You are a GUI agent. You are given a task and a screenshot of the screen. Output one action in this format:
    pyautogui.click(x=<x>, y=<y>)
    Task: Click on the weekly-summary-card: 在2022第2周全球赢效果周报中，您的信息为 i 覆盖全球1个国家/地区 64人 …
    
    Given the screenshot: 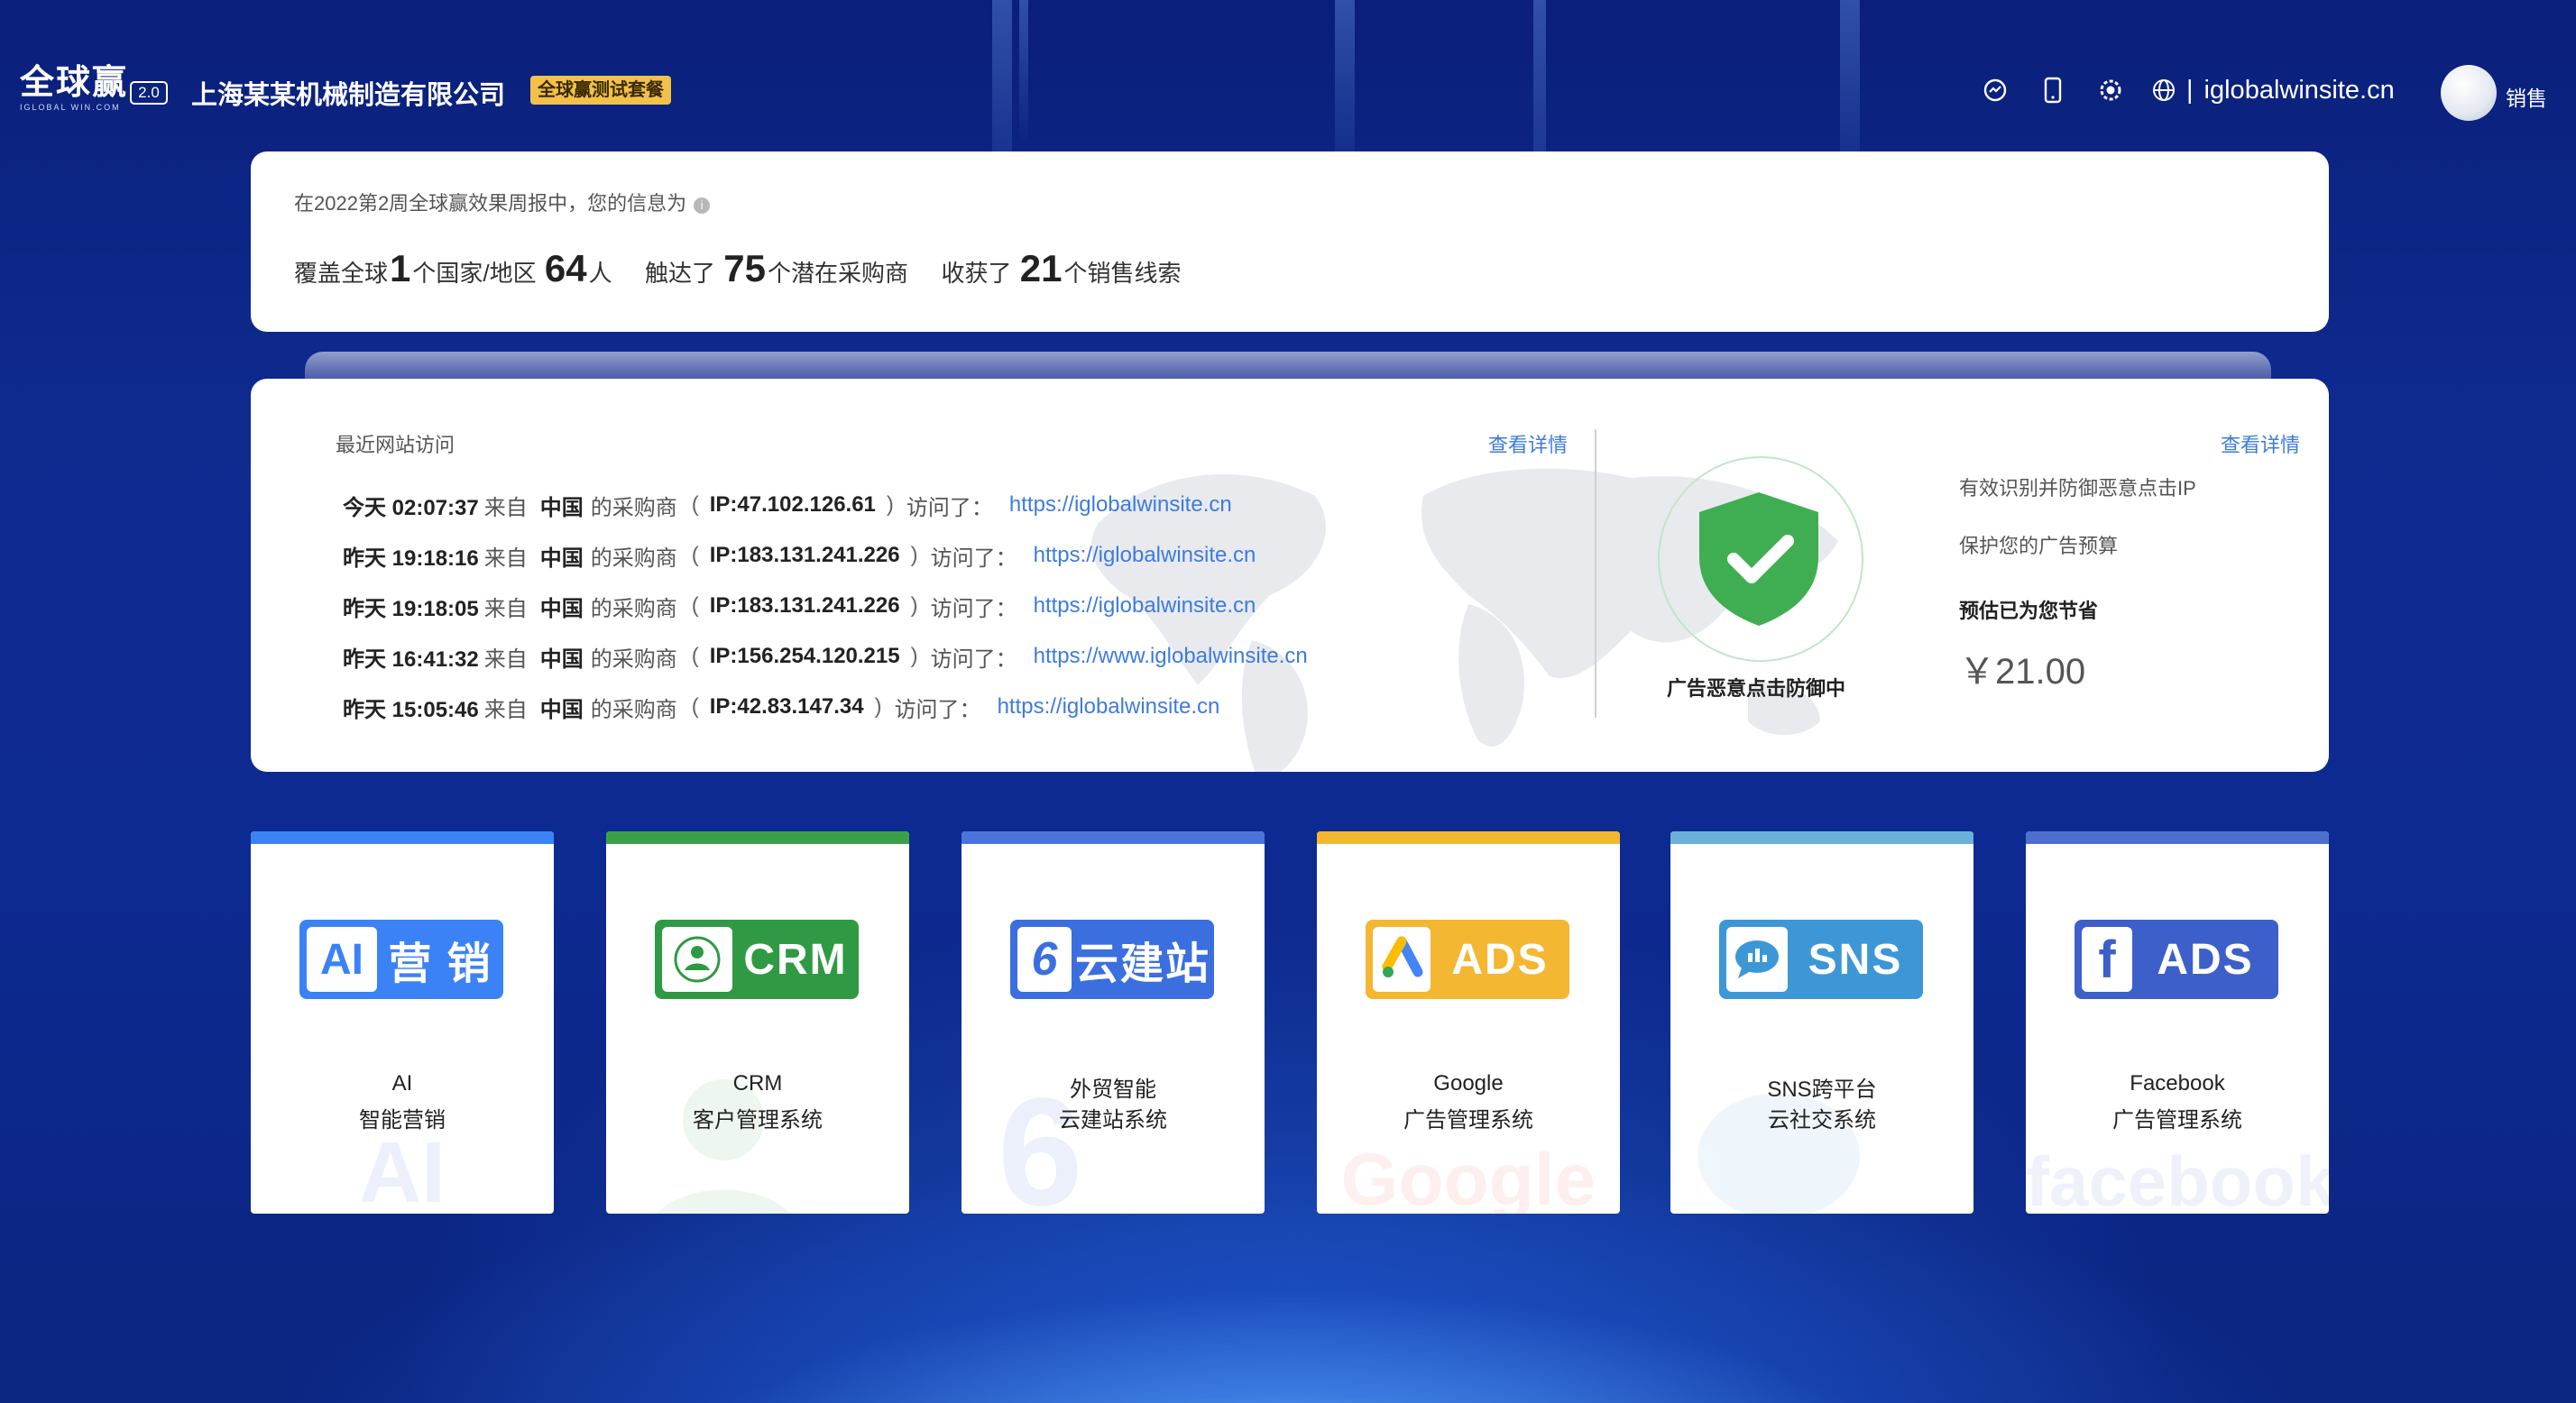 What is the action you would take?
    pyautogui.click(x=1290, y=242)
    